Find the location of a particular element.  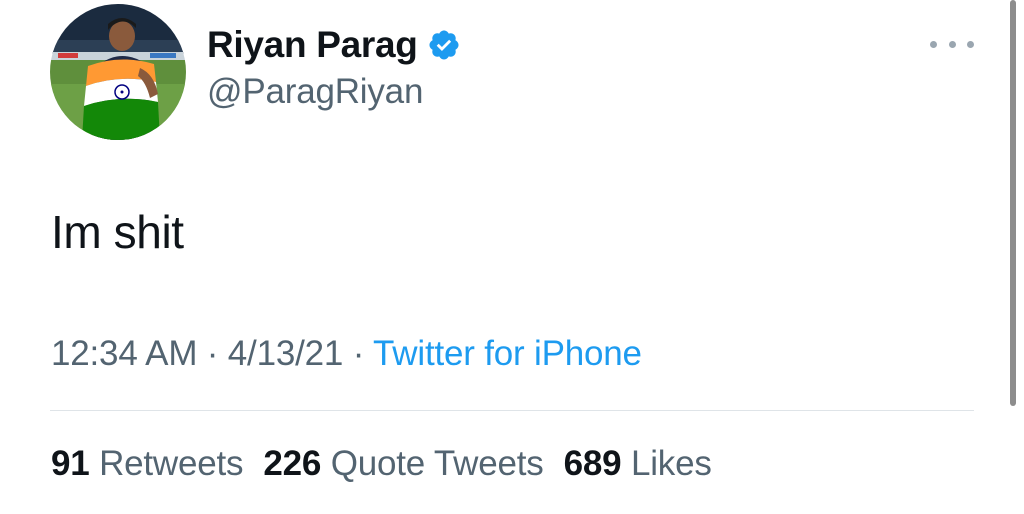

retweets-count: 91 is located at coordinates (70, 463).